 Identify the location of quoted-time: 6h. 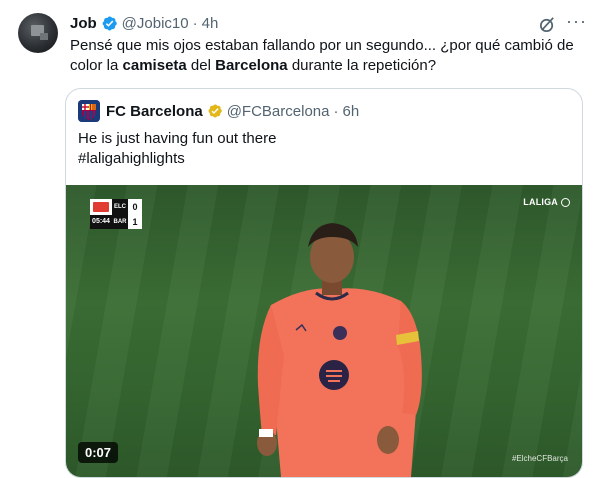
(350, 111).